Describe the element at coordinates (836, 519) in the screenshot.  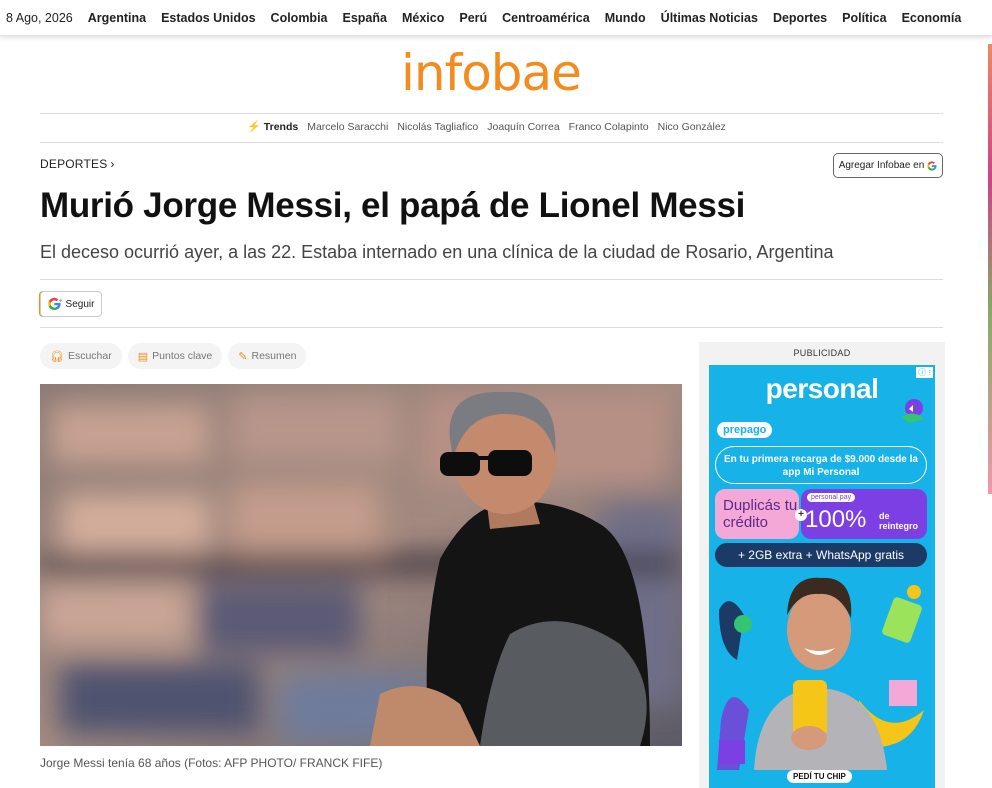
I see `ad-percent: 100%` at that location.